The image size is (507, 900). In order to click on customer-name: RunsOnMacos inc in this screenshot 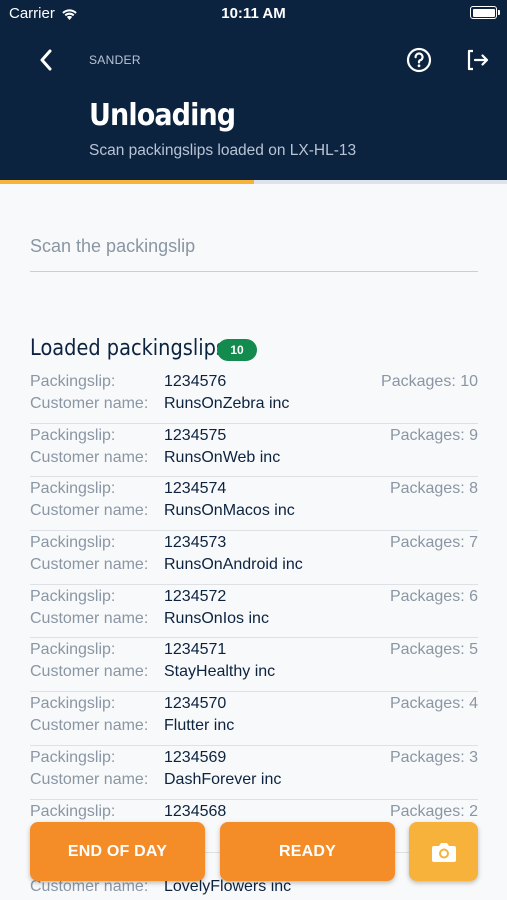, I will do `click(229, 511)`.